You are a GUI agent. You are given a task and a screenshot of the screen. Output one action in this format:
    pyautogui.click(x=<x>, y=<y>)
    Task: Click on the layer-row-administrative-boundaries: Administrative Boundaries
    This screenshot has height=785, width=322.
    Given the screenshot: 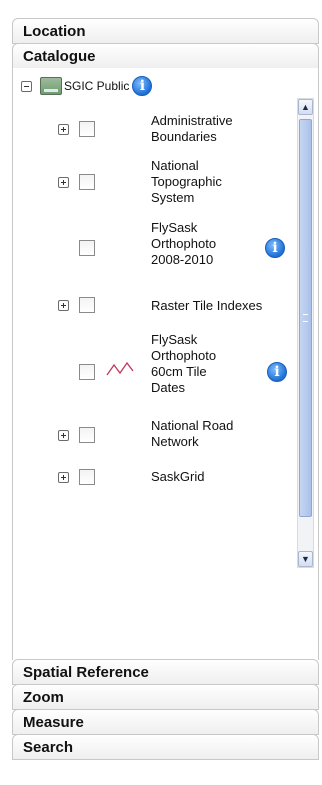 What is the action you would take?
    pyautogui.click(x=150, y=130)
    